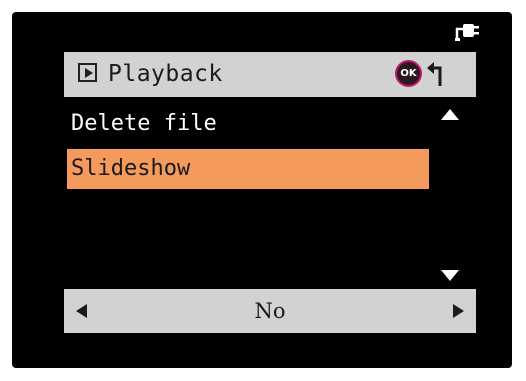  What do you see at coordinates (247, 124) in the screenshot?
I see `menu-item-delete-file: Delete file` at bounding box center [247, 124].